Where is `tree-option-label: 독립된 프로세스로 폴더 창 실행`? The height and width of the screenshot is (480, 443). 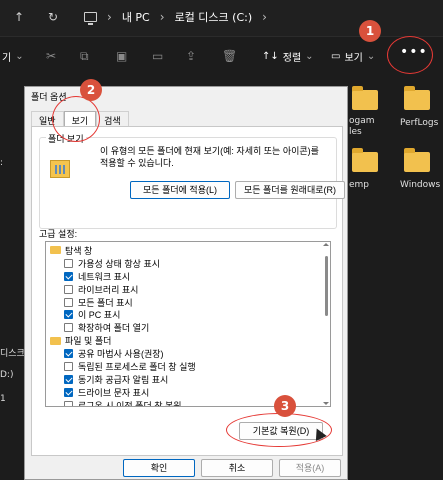
tree-option-label: 독립된 프로세스로 폴더 창 실행 is located at coordinates (137, 366).